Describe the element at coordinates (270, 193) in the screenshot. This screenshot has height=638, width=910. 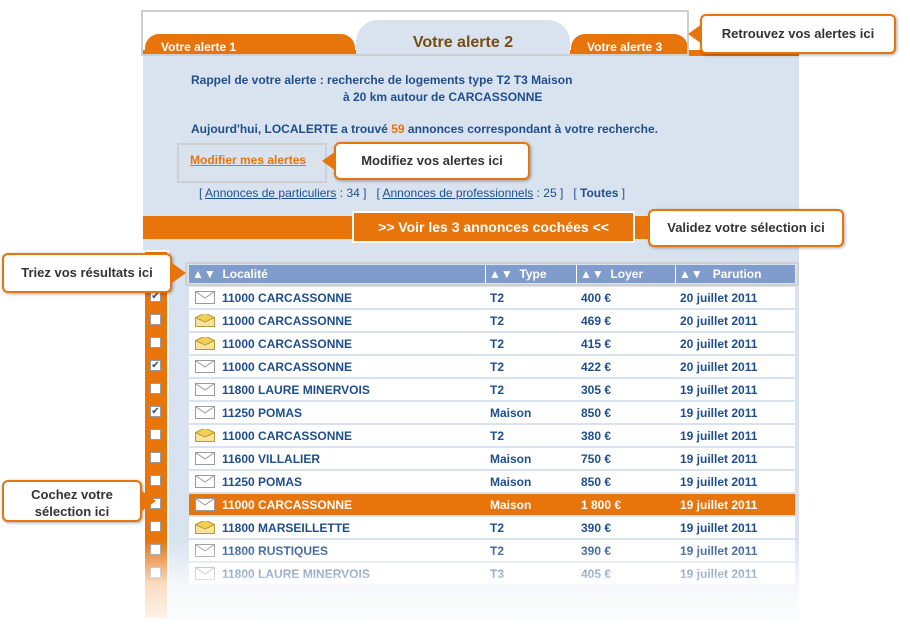
I see `filter-particuliers-link: Annonces de particuliers` at that location.